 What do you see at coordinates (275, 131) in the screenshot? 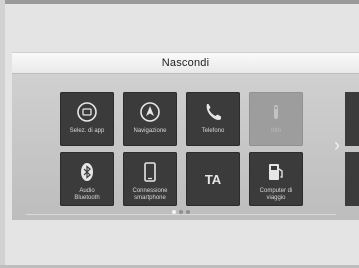
I see `tile-label: Info` at bounding box center [275, 131].